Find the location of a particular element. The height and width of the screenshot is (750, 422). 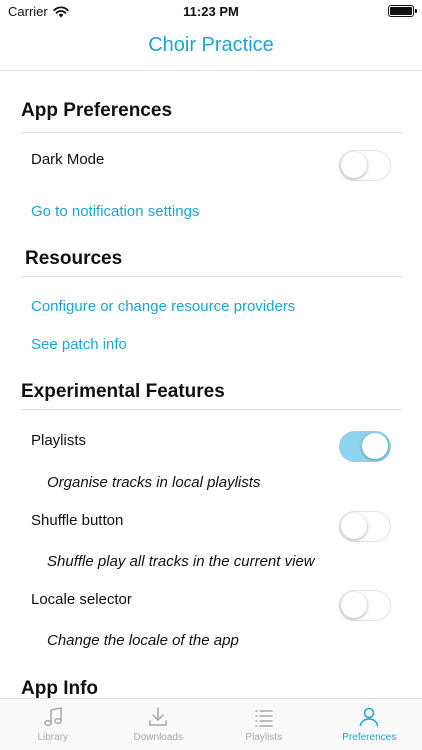

playlists-toggle is located at coordinates (365, 446).